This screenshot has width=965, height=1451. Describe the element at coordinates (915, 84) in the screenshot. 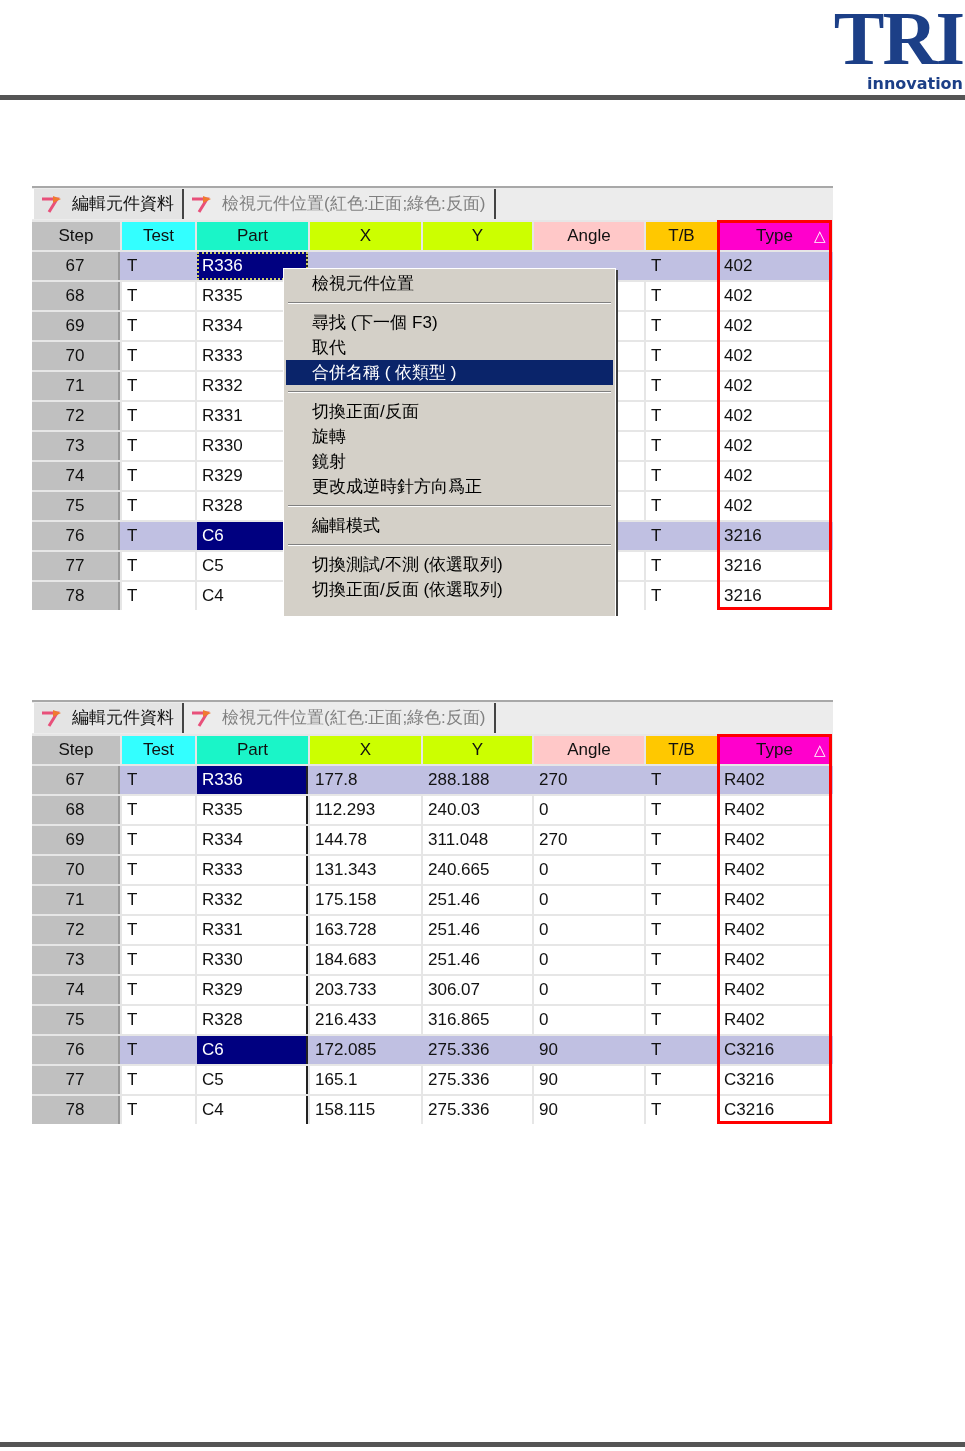

I see `logo-tagline: innovation` at that location.